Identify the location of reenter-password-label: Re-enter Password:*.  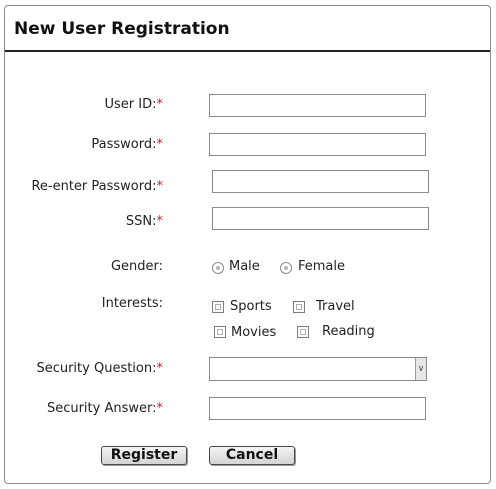
(97, 186).